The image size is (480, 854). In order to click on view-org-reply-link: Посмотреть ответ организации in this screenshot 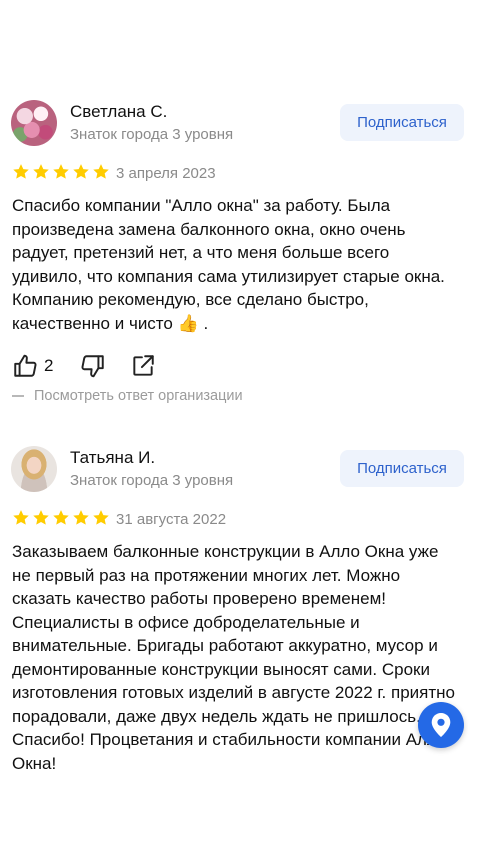, I will do `click(127, 396)`.